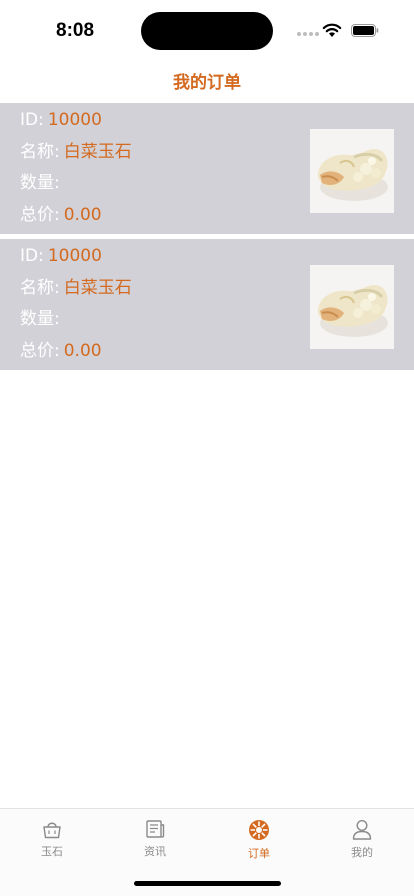 The width and height of the screenshot is (414, 896). Describe the element at coordinates (259, 844) in the screenshot. I see `tab-orders: 订单` at that location.